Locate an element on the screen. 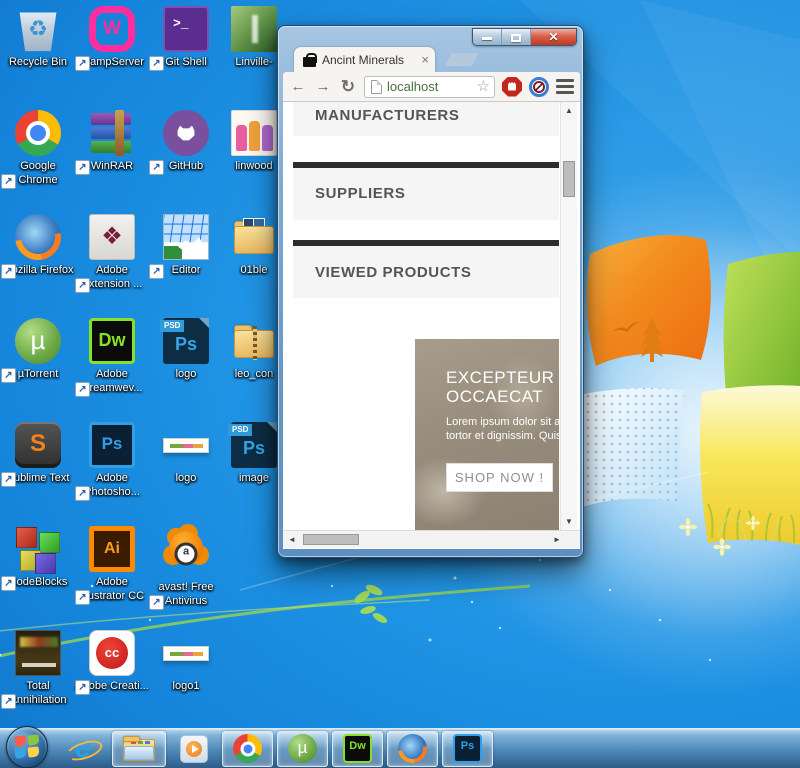 This screenshot has width=800, height=768. explorer-folder-icon is located at coordinates (139, 748).